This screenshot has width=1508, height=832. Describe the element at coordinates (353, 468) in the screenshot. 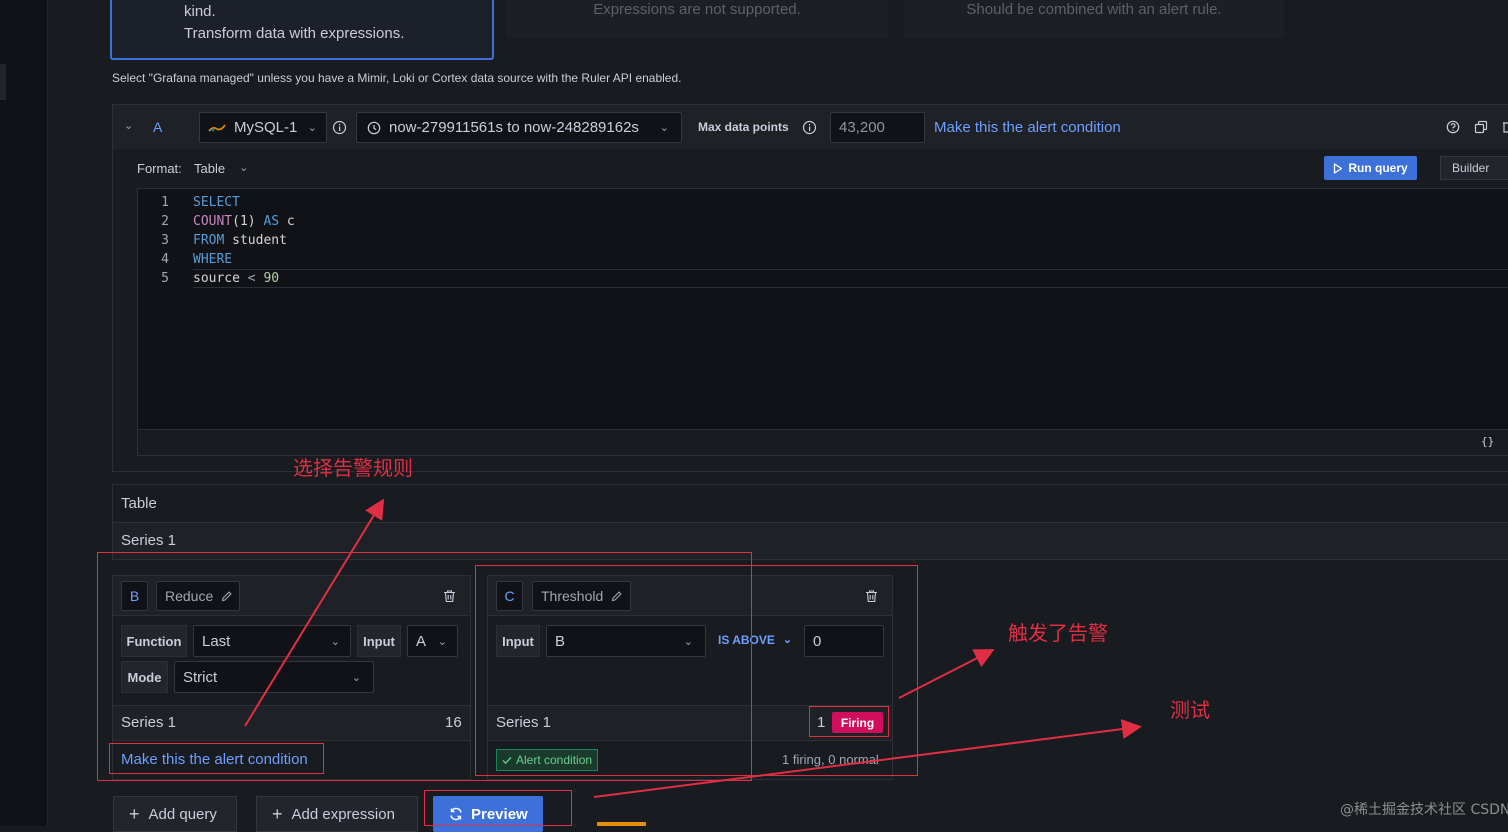

I see `annotation-select-rule: 选择告警规则` at that location.